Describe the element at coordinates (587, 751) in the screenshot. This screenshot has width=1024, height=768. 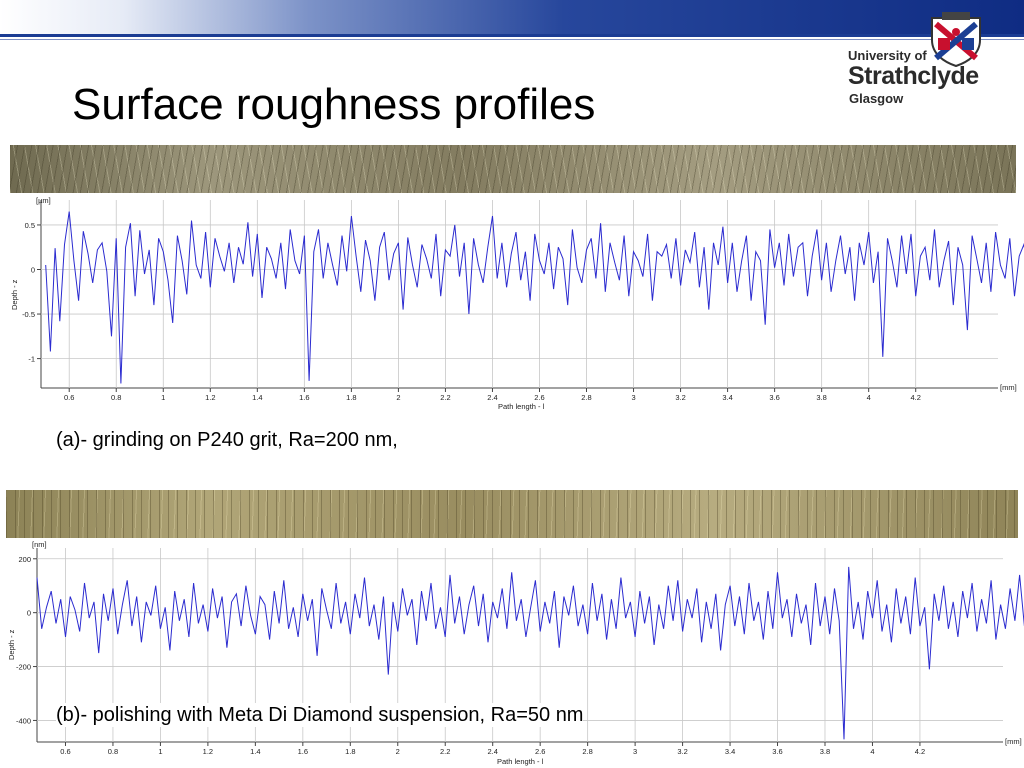
I see `chart-b-x-tick-label: 2.8` at that location.